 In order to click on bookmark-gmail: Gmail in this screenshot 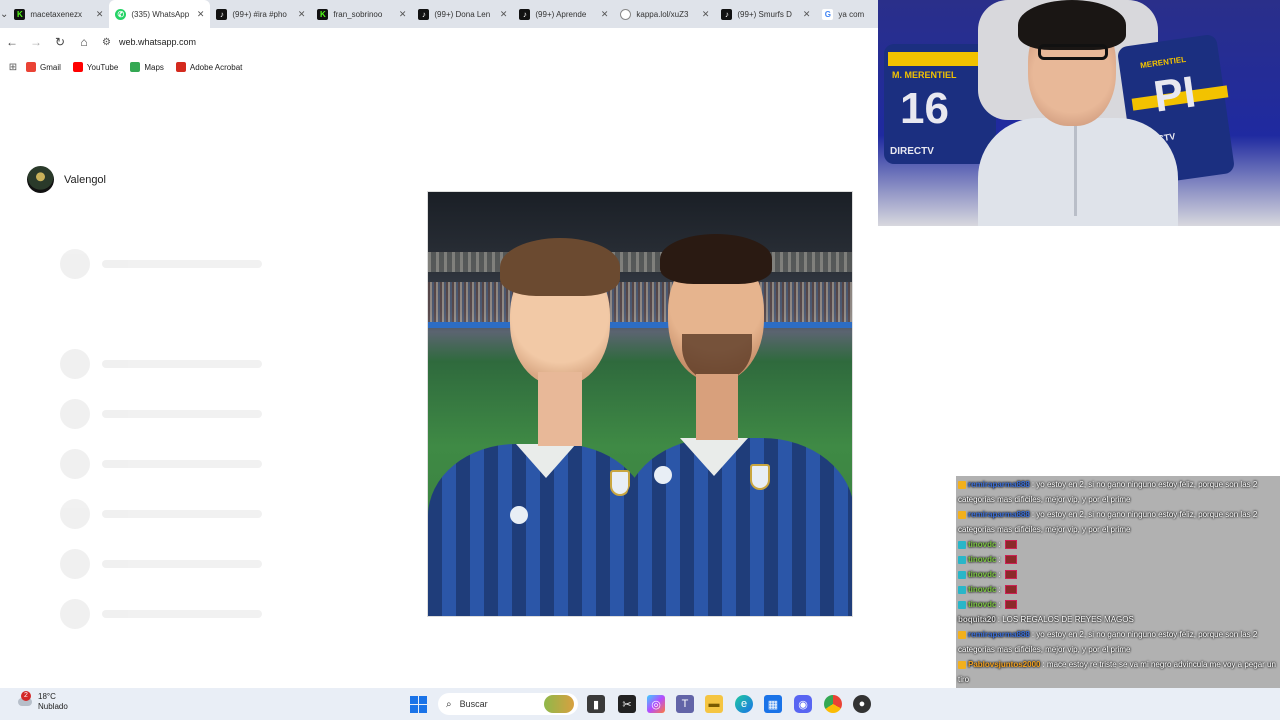, I will do `click(43, 67)`.